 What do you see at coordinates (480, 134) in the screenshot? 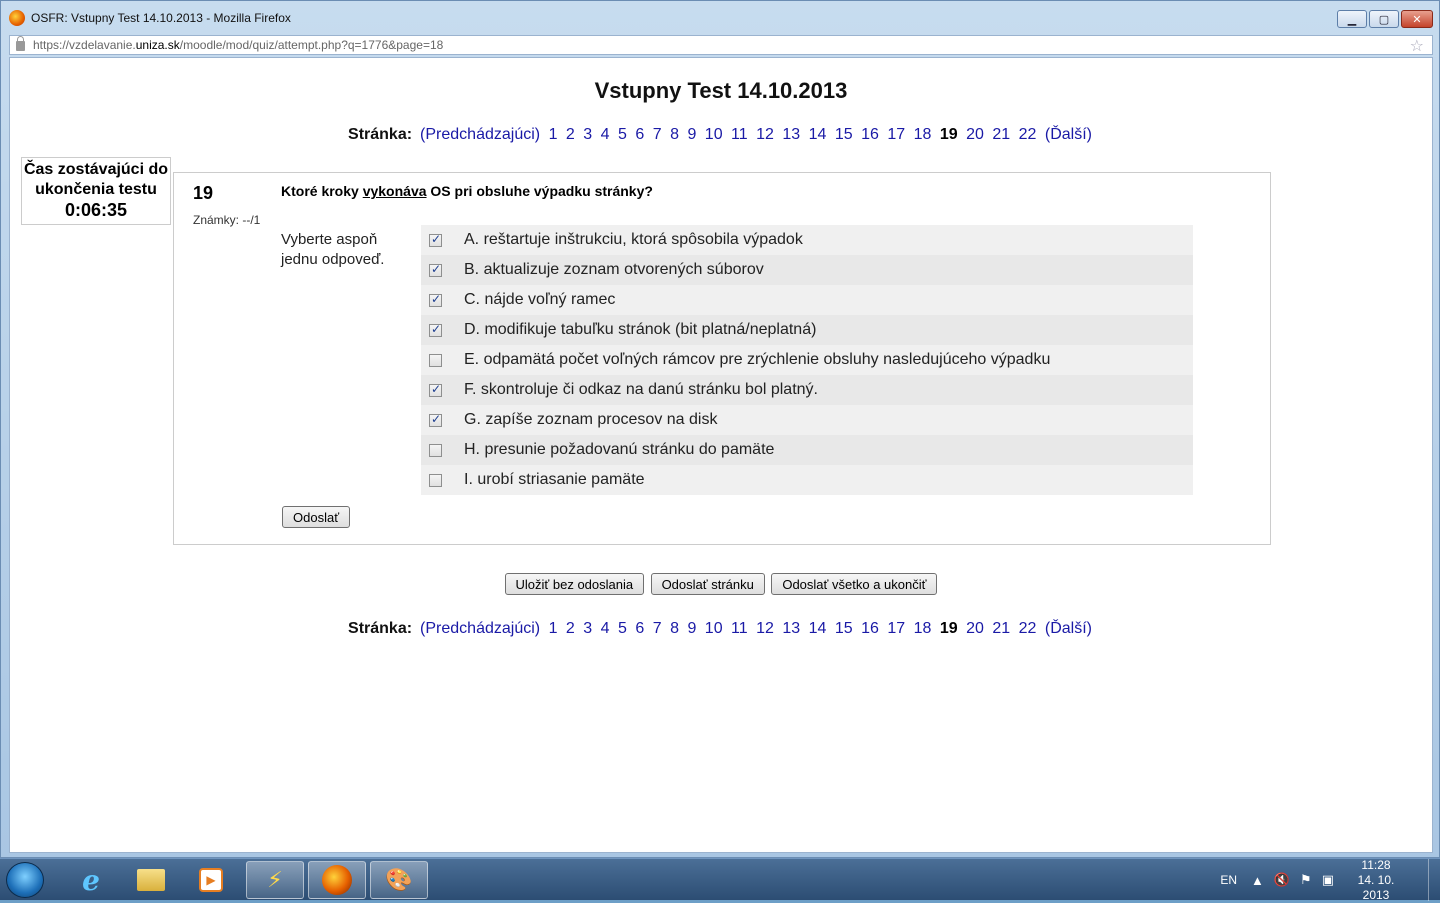
I see `pagination-top-prev-link: (Predchádzajúci)` at bounding box center [480, 134].